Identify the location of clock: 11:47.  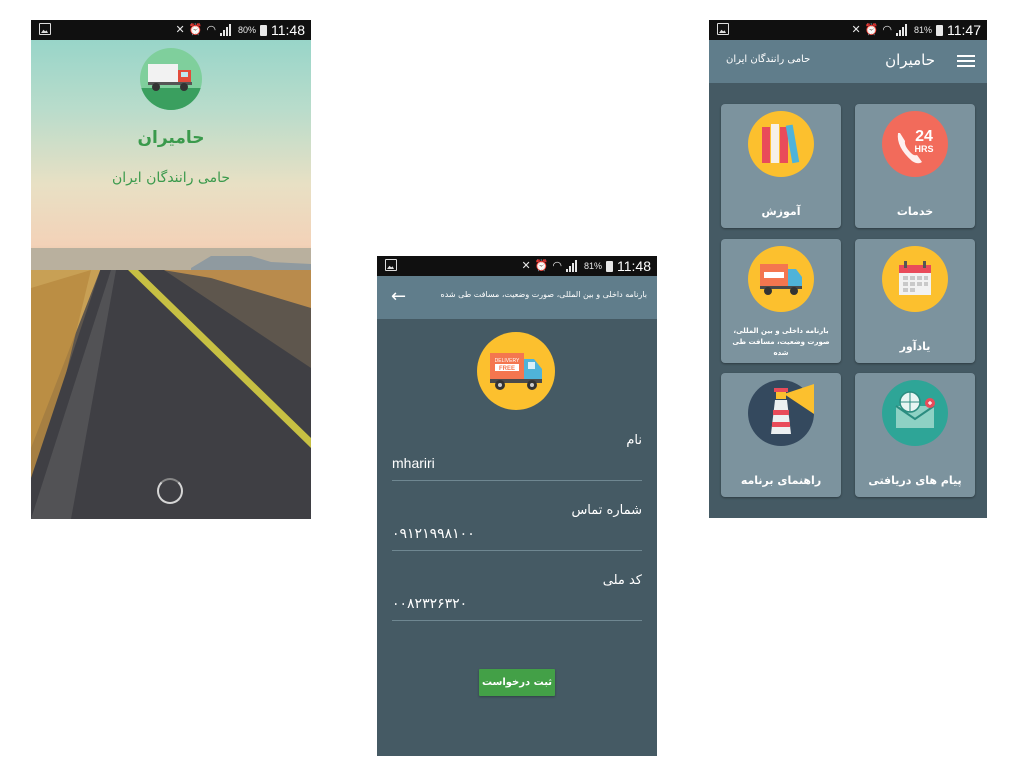
(964, 30).